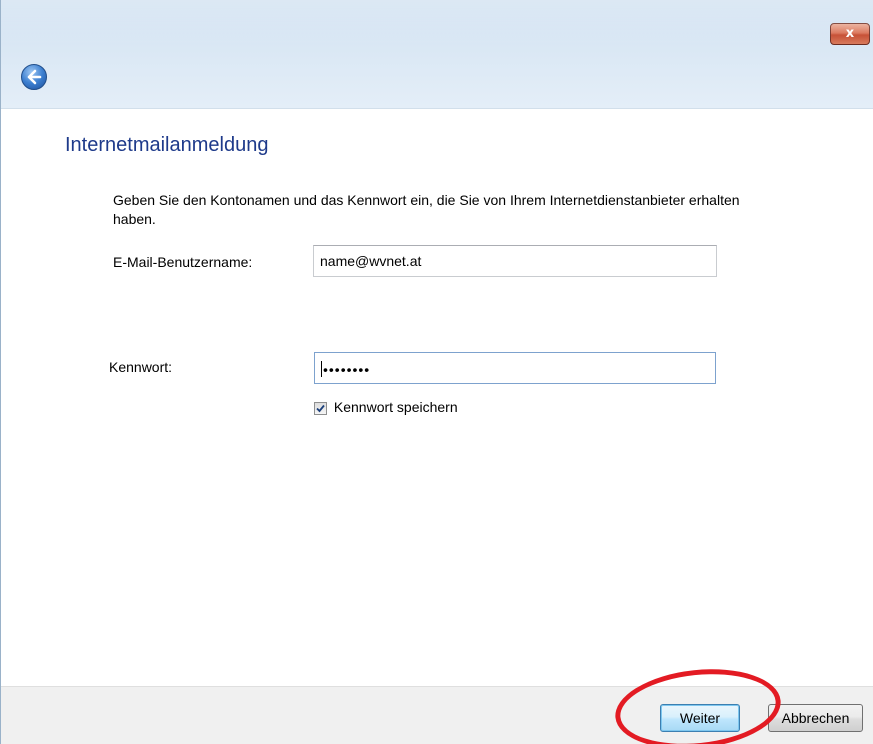 The width and height of the screenshot is (873, 744). Describe the element at coordinates (321, 369) in the screenshot. I see `text-caret` at that location.